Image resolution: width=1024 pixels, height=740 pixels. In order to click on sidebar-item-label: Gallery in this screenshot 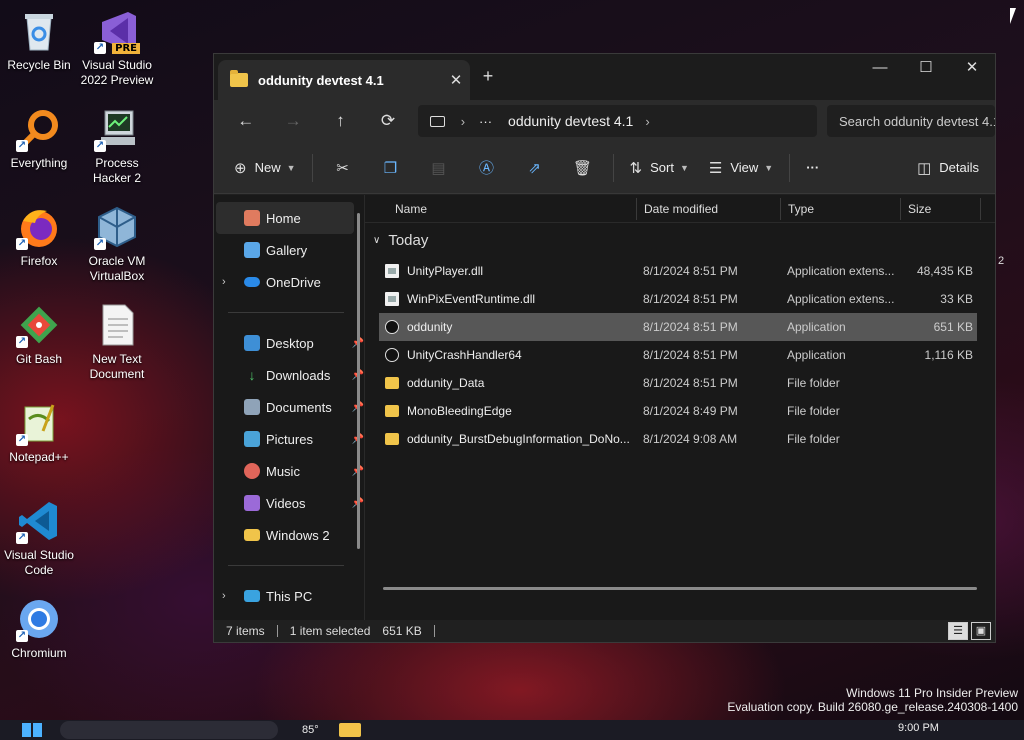, I will do `click(287, 250)`.